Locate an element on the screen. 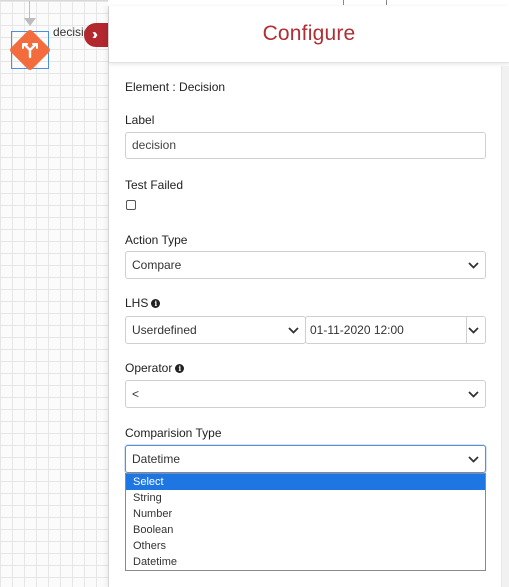 The width and height of the screenshot is (509, 587). operator-title: Operator i is located at coordinates (155, 368).